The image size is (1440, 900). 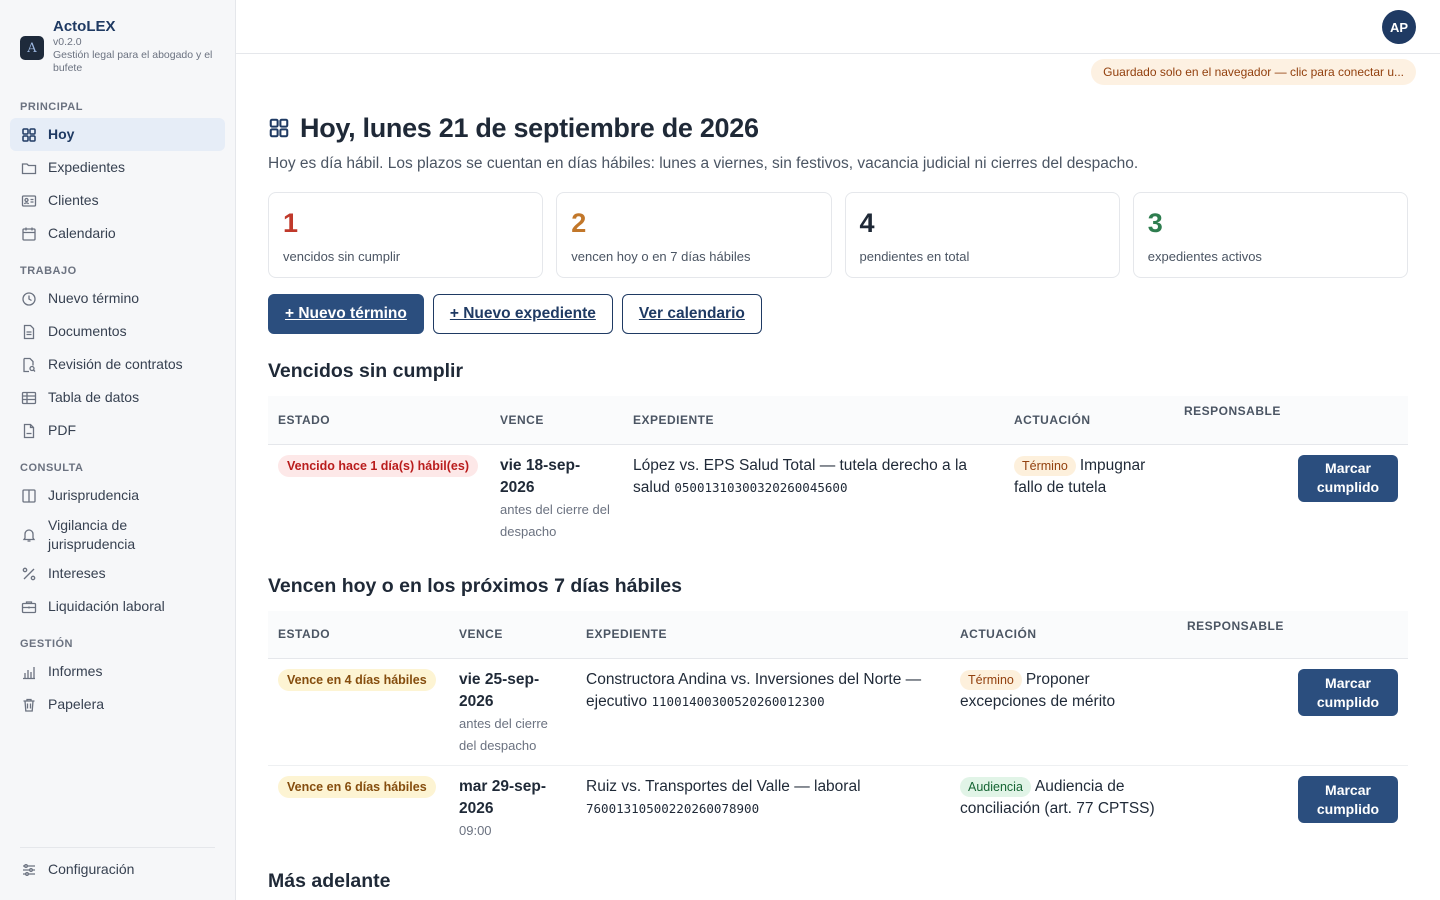 I want to click on sidebar-item-label: Liquidación laboral, so click(x=106, y=606).